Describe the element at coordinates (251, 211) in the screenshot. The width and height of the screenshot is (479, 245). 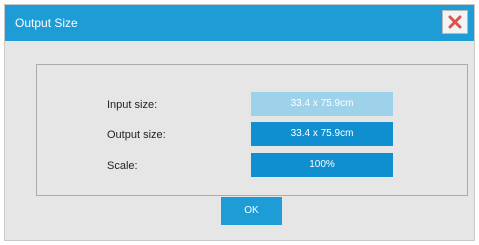
I see `ok-button: OK` at that location.